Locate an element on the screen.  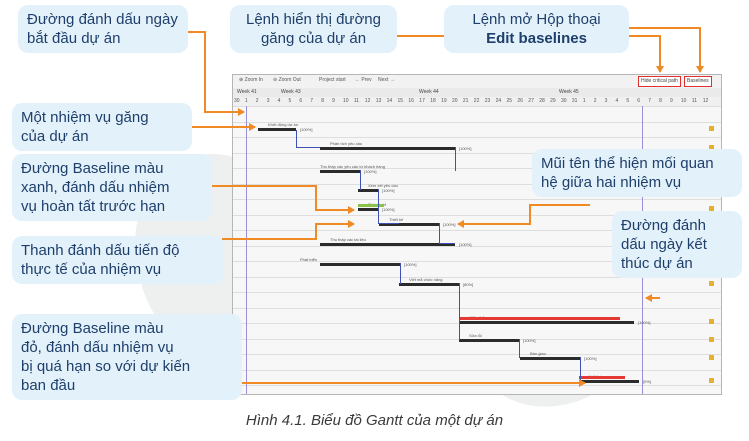
callout-line: vụ hoàn tất trước hạn is located at coordinates (93, 206).